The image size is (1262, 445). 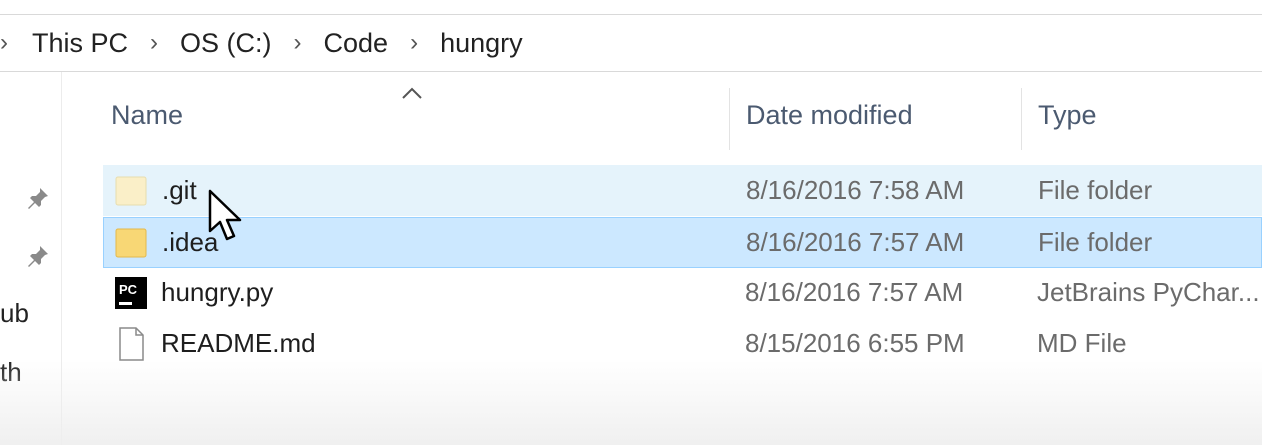 I want to click on document-icon, so click(x=131, y=344).